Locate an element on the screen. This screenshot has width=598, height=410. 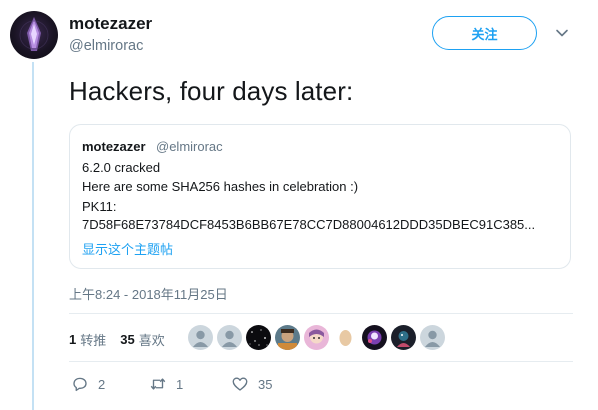
like-count: 35 is located at coordinates (265, 384).